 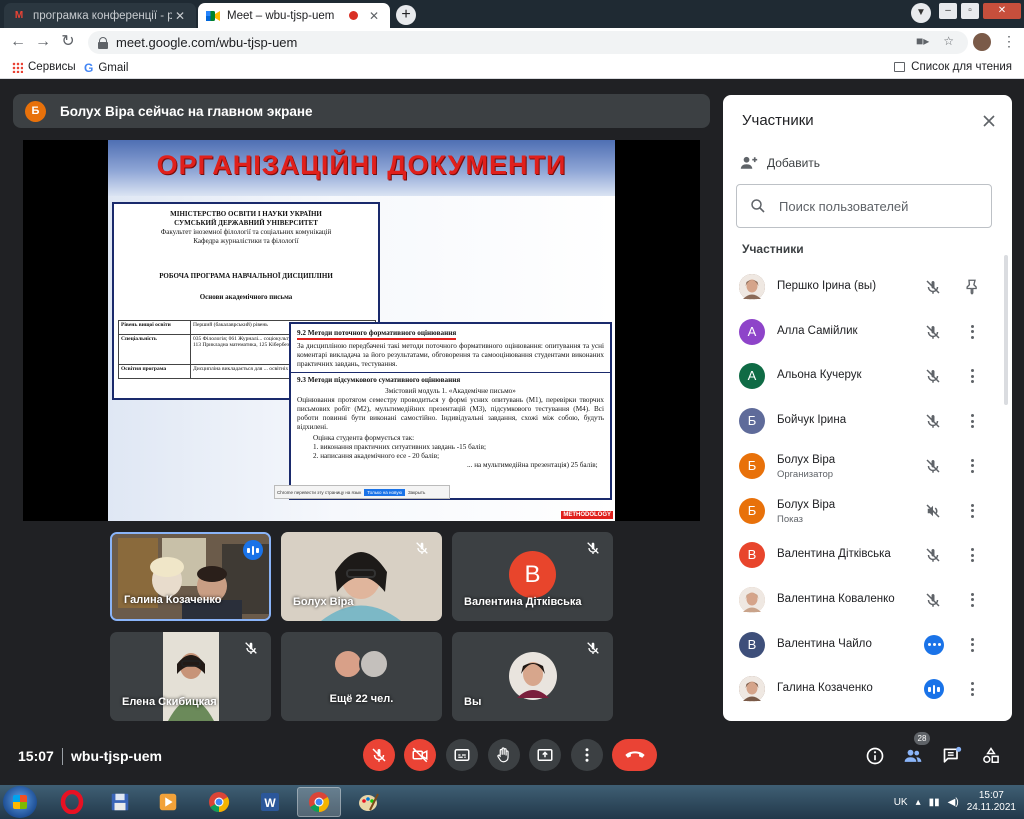 I want to click on browser-menu-icon: ⋮, so click(x=1009, y=41).